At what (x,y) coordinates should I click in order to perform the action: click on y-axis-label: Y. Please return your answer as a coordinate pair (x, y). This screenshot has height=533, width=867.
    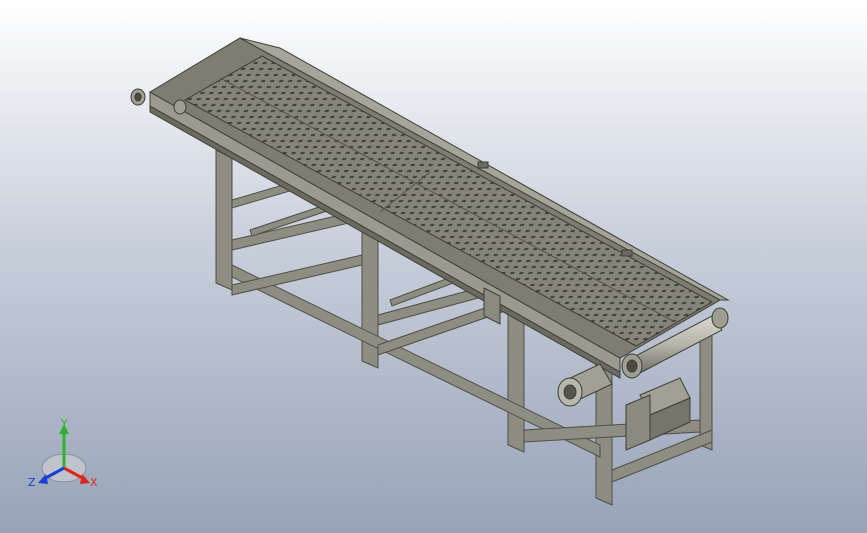
    Looking at the image, I should click on (64, 424).